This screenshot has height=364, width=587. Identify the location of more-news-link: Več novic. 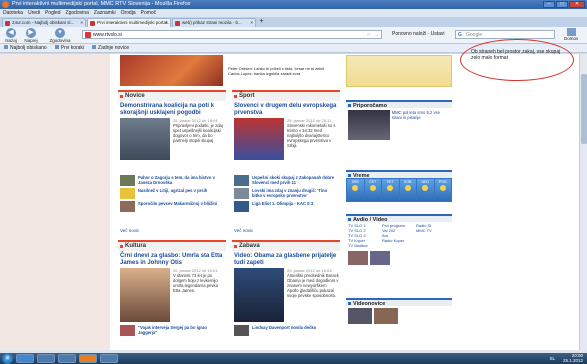
(129, 230).